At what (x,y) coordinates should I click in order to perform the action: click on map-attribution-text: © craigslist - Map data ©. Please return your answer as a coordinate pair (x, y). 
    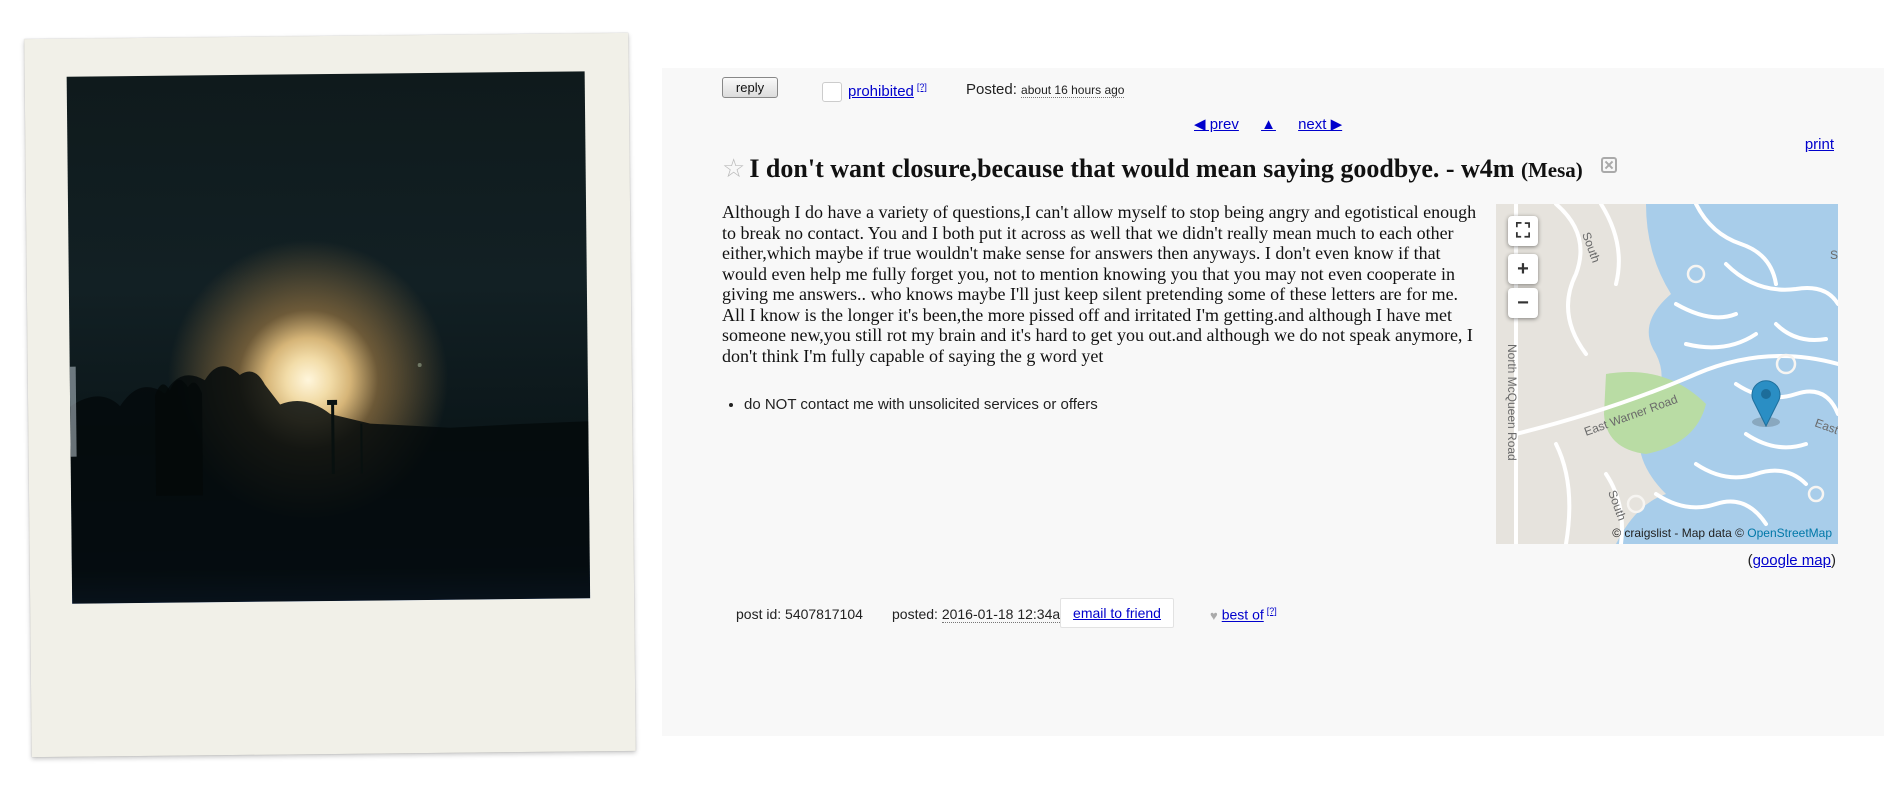
    Looking at the image, I should click on (1678, 533).